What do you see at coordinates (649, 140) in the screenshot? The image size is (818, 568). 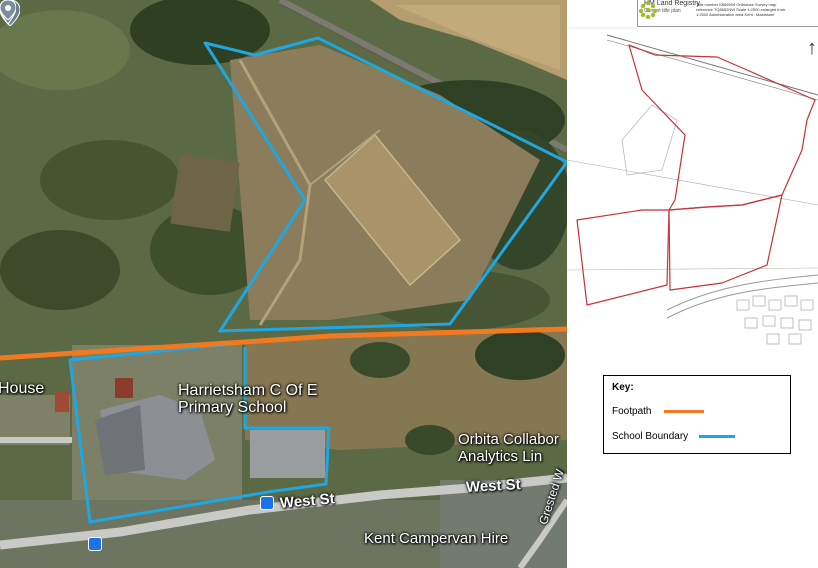 I see `plan-building` at bounding box center [649, 140].